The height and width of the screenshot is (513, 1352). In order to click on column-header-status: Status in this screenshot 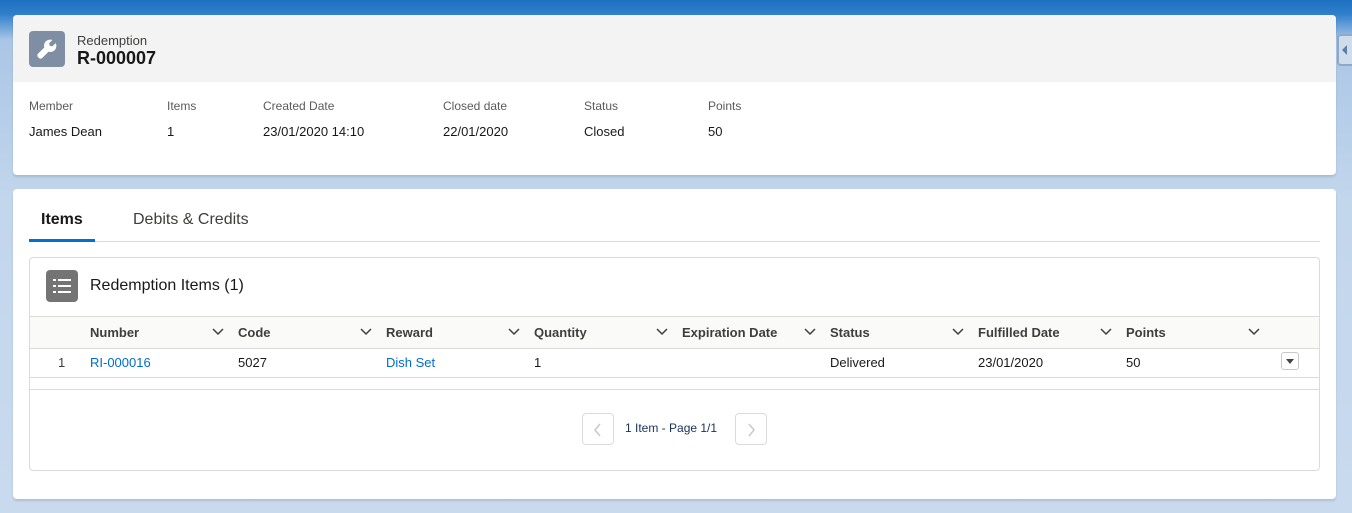, I will do `click(850, 332)`.